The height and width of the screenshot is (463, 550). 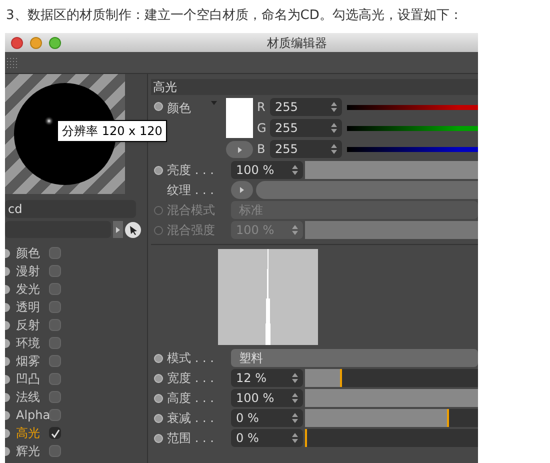 I want to click on value-field: 12 %, so click(x=267, y=378).